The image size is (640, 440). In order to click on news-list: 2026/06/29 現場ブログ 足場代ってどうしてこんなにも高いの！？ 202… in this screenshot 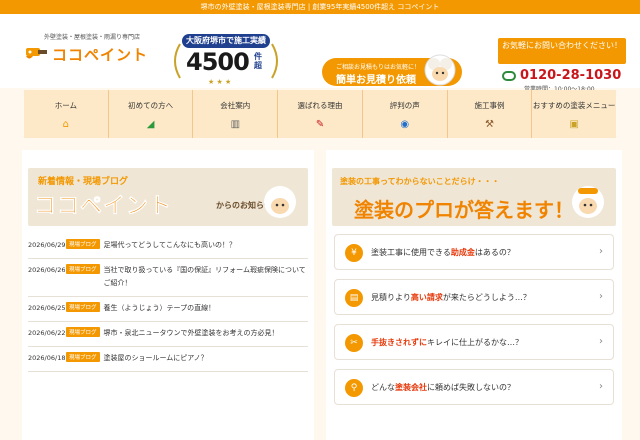, I will do `click(168, 303)`.